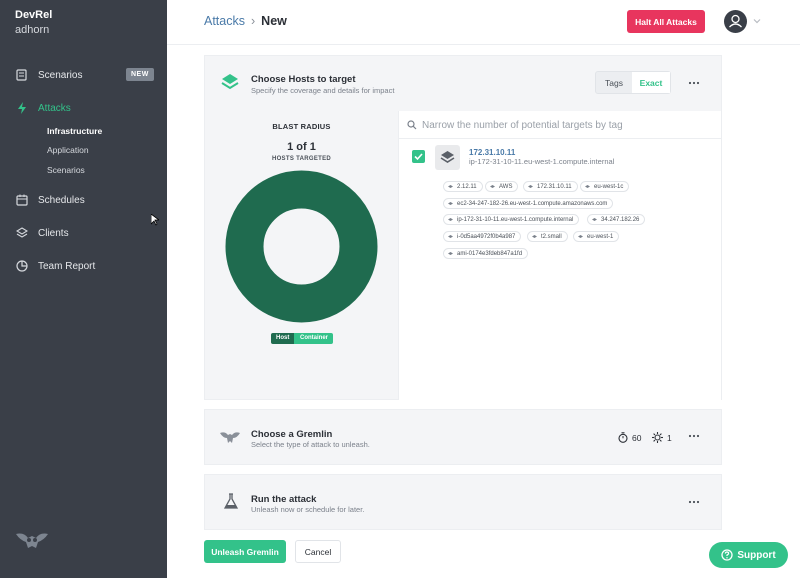 The width and height of the screenshot is (800, 578). I want to click on blast-radius-title: BLAST RADIUS, so click(301, 126).